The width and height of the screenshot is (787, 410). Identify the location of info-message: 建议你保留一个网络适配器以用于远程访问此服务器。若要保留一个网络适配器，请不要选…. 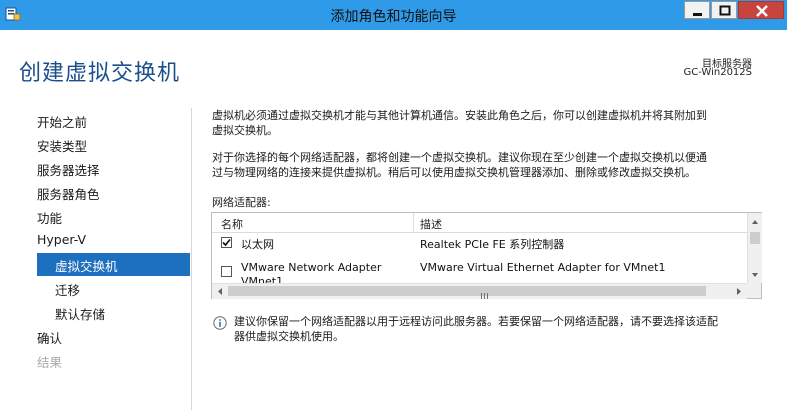
(499, 329).